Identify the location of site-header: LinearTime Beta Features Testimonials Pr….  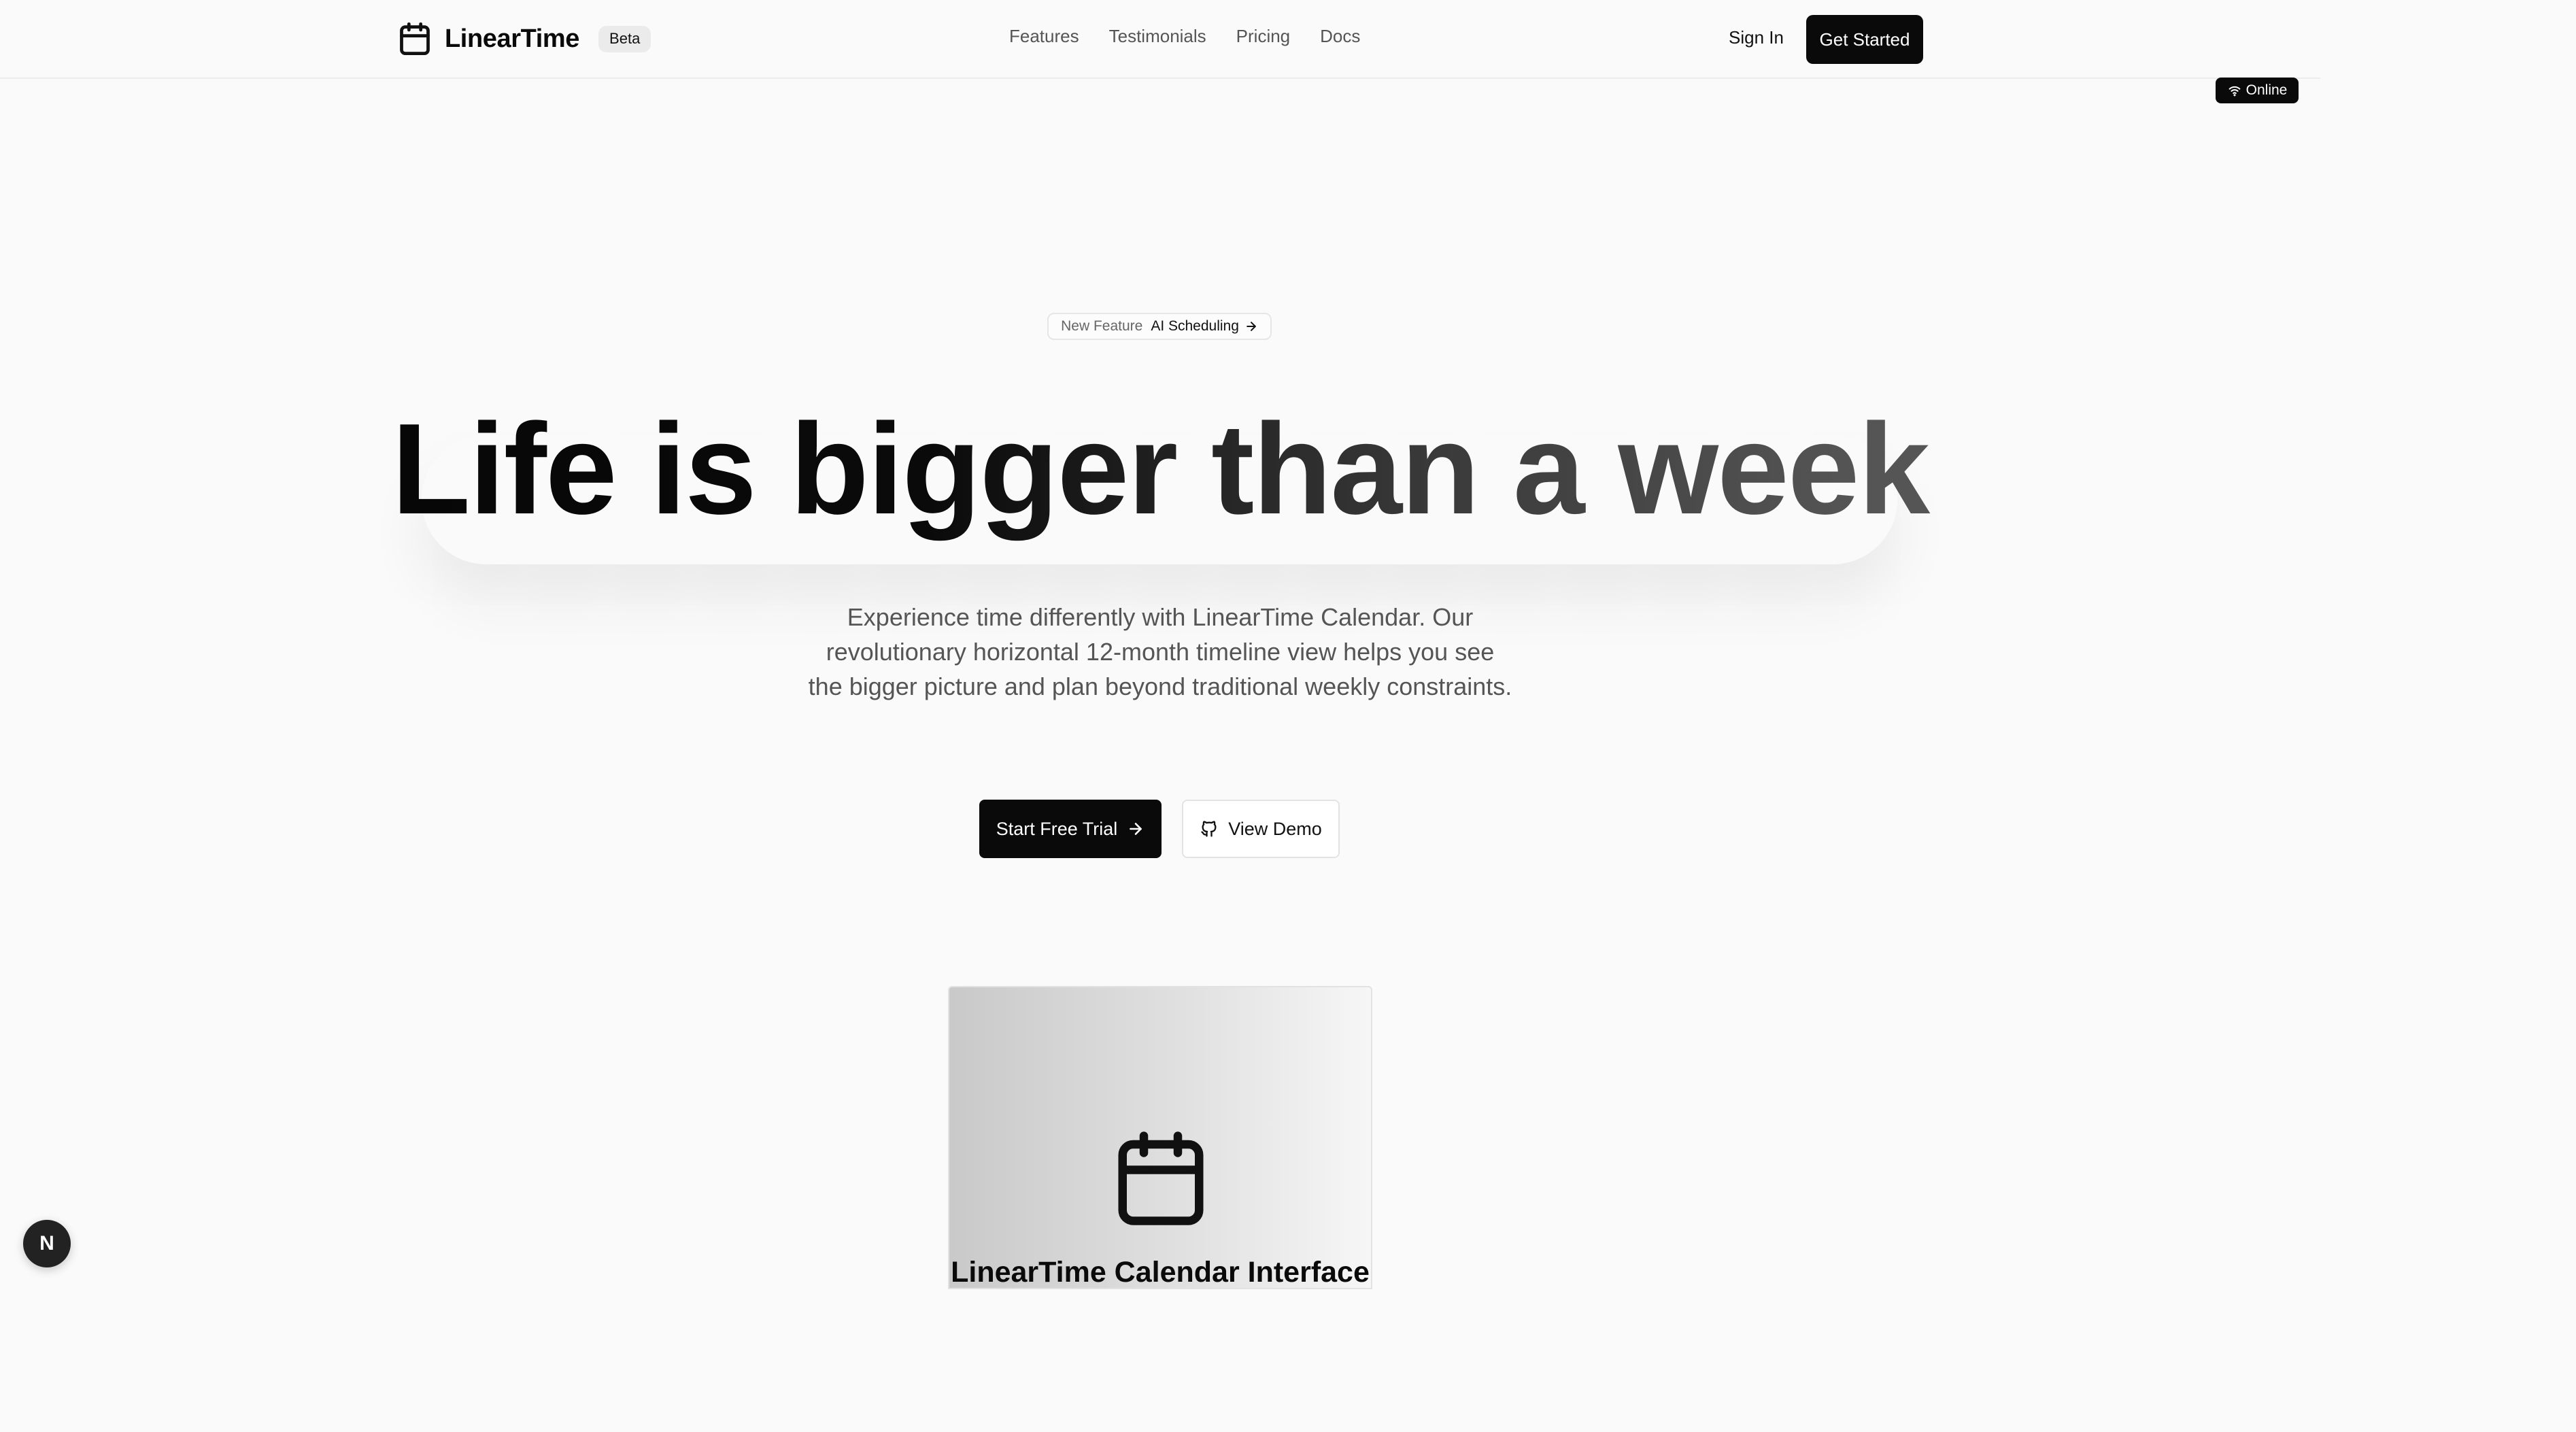
(1160, 39).